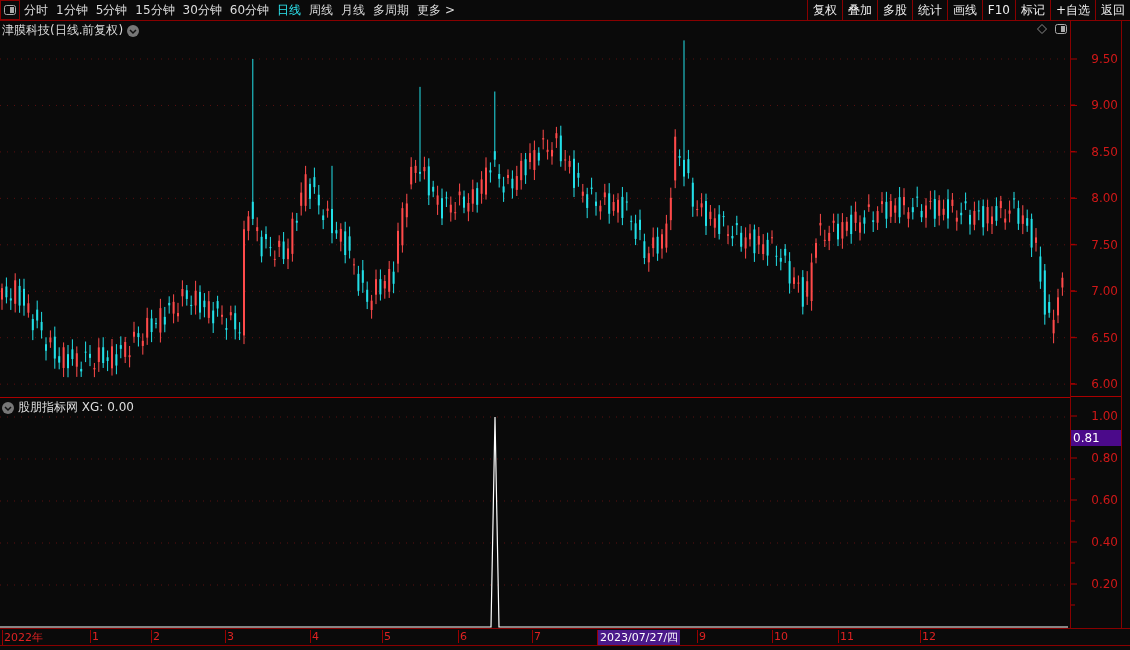 This screenshot has height=650, width=1130. What do you see at coordinates (155, 636) in the screenshot?
I see `time-axis-label: 2` at bounding box center [155, 636].